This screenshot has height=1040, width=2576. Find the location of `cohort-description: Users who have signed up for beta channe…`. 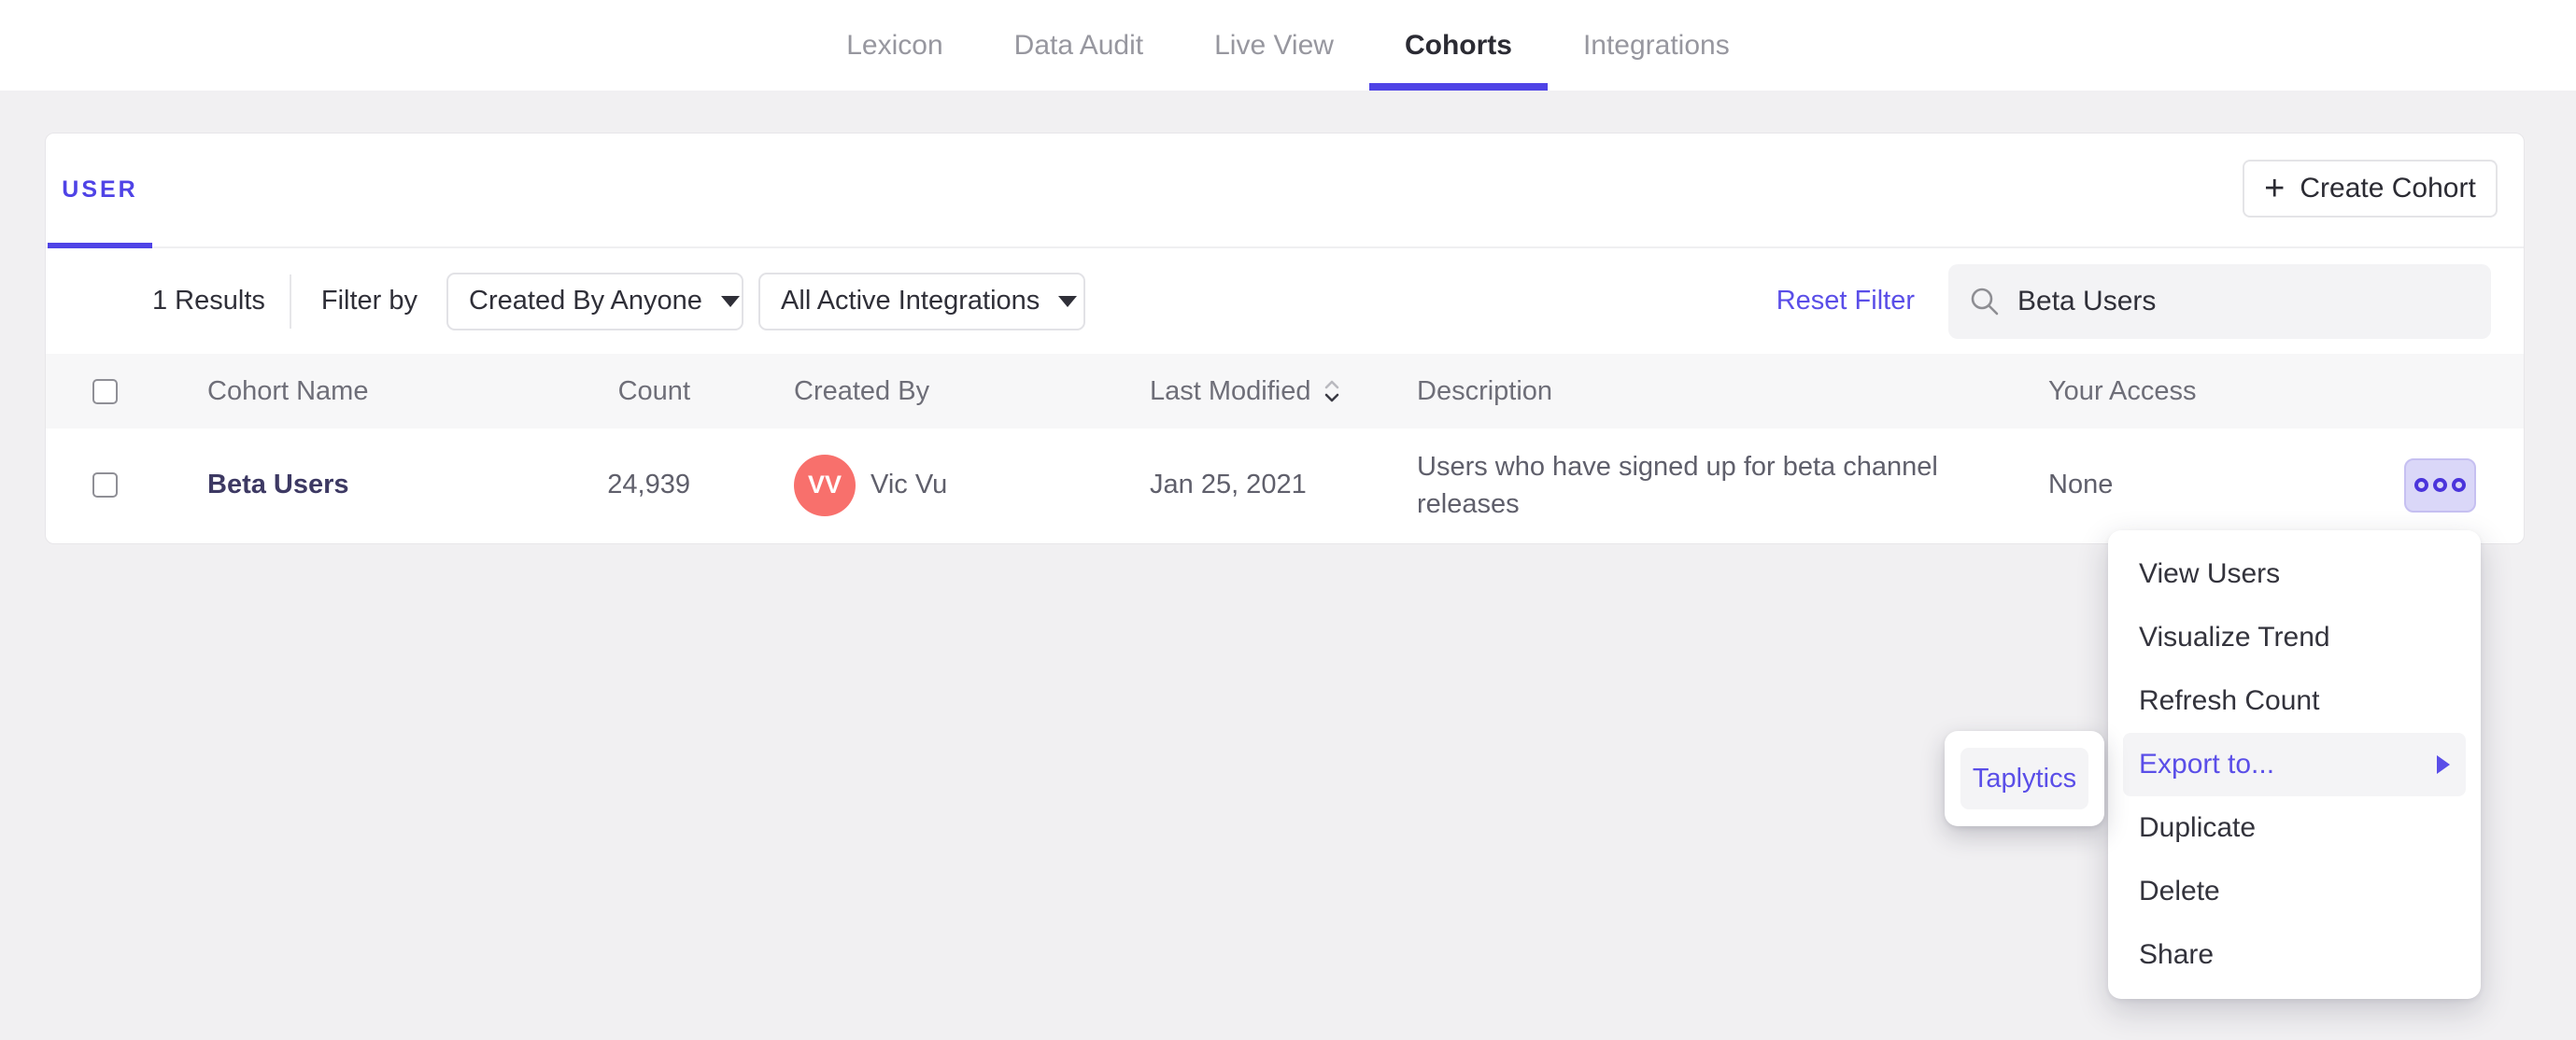

cohort-description: Users who have signed up for beta channe… is located at coordinates (1677, 485).